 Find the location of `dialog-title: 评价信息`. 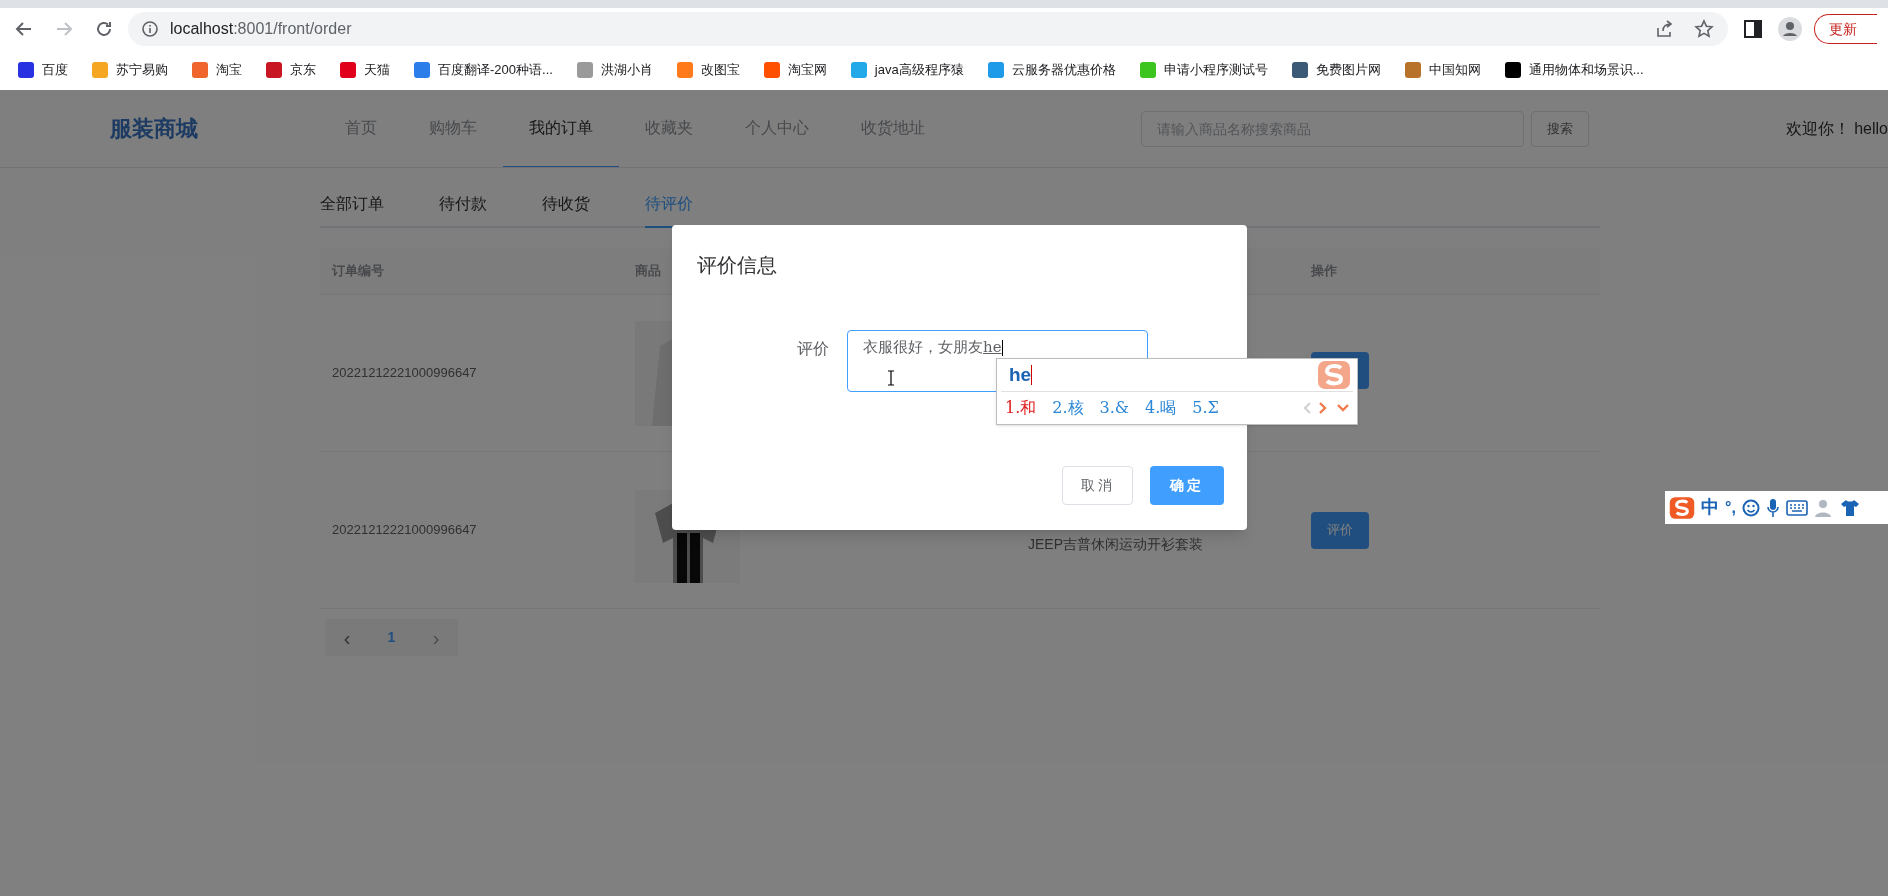

dialog-title: 评价信息 is located at coordinates (737, 265).